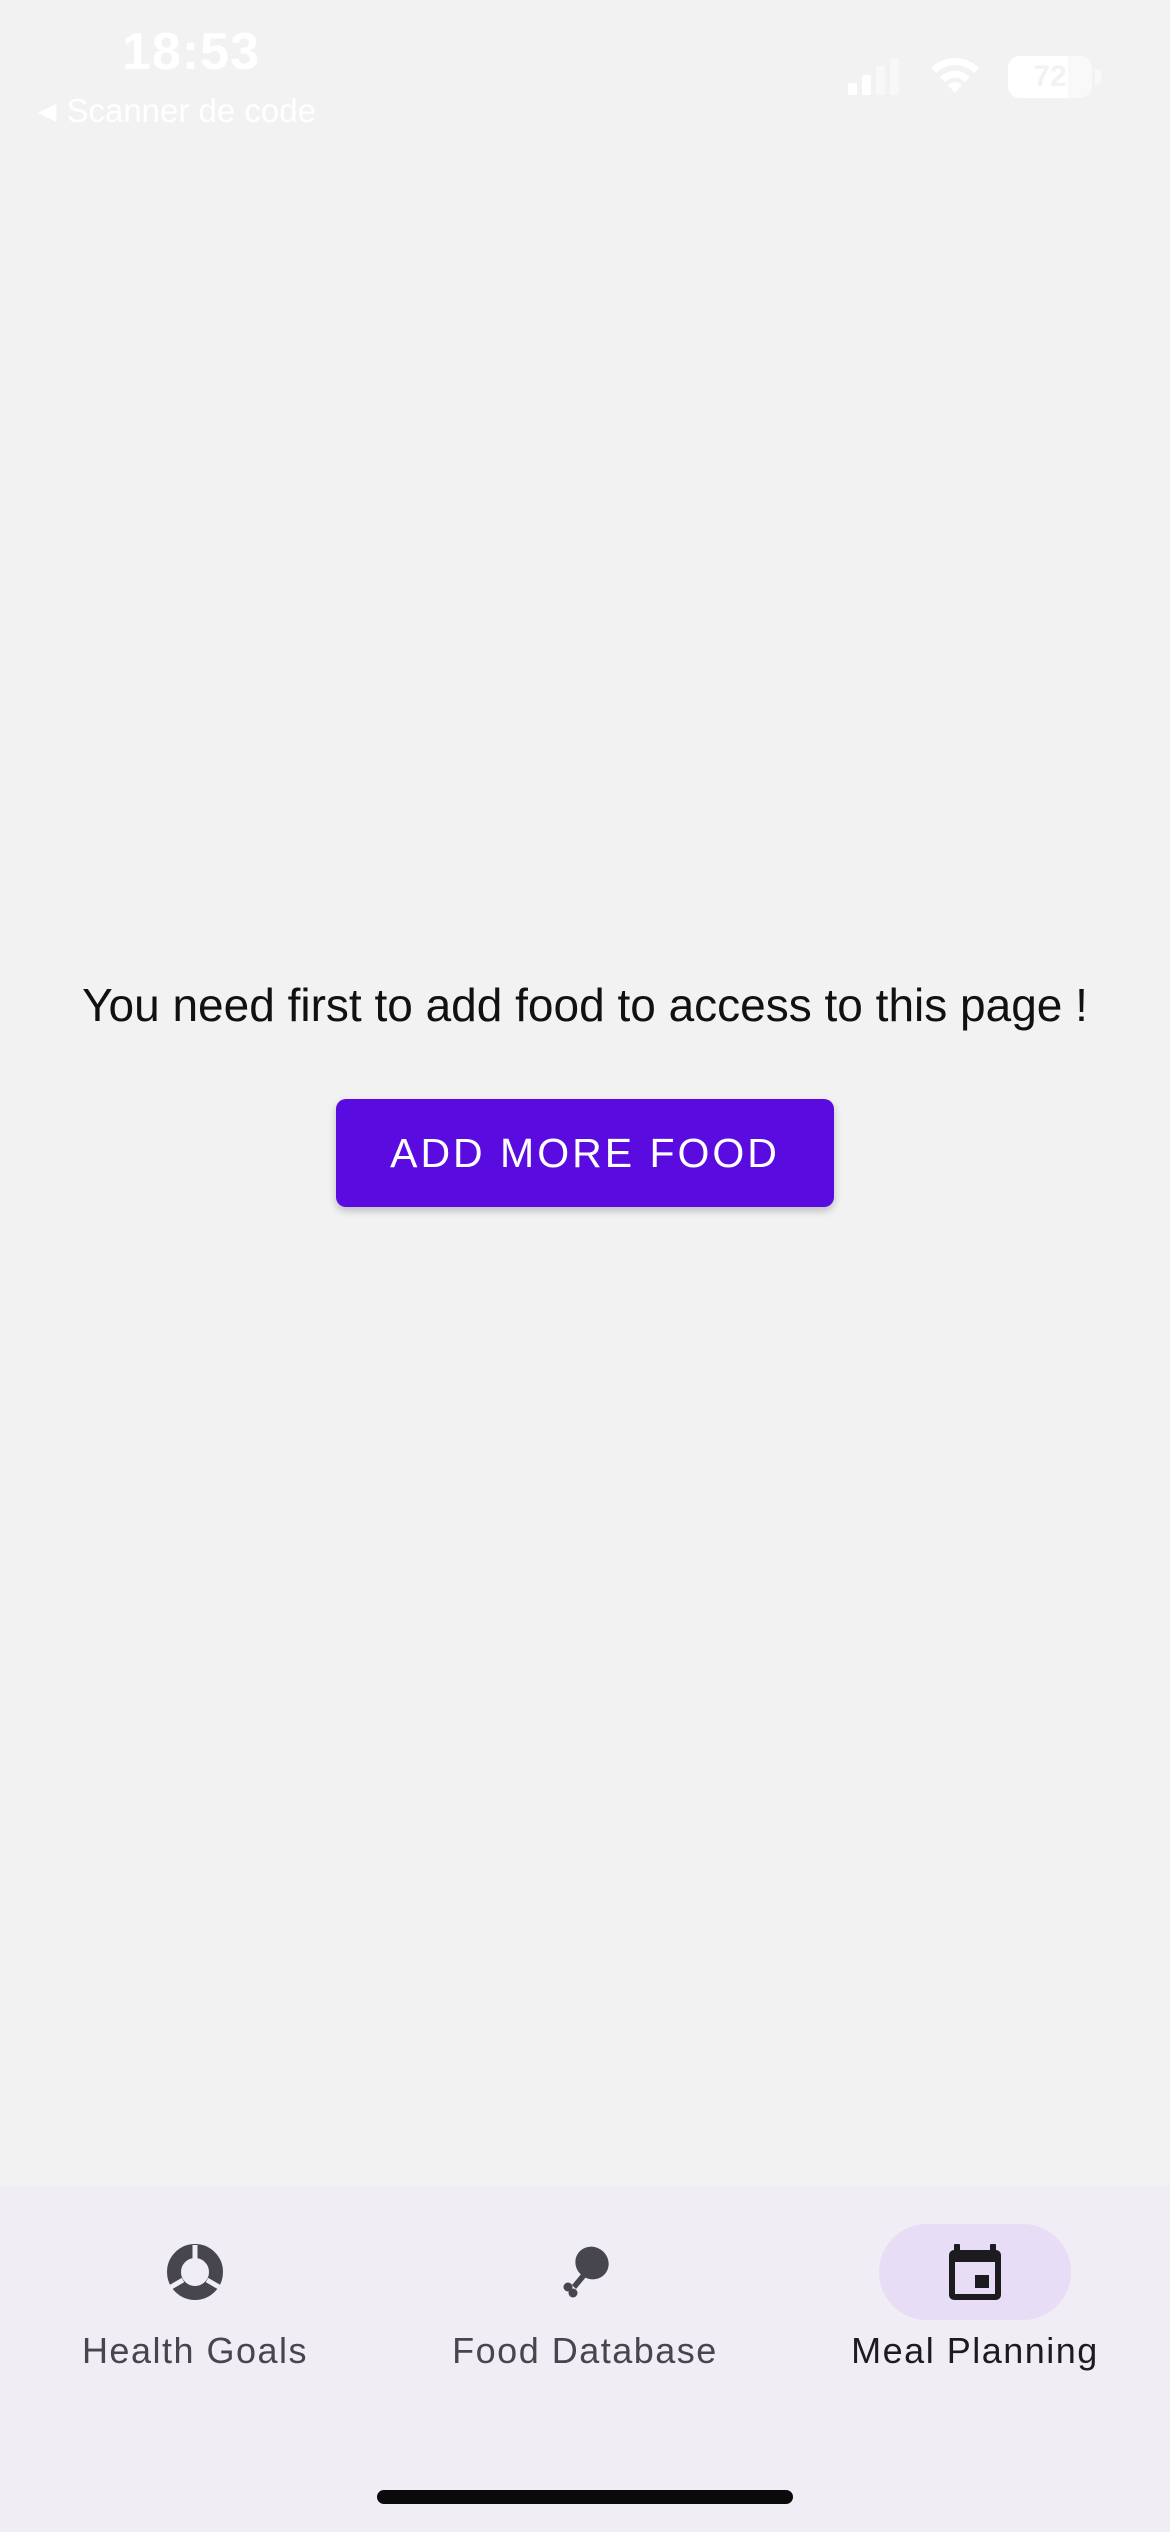 The width and height of the screenshot is (1170, 2532). I want to click on add-more-food-button: ADD MORE FOOD, so click(585, 1153).